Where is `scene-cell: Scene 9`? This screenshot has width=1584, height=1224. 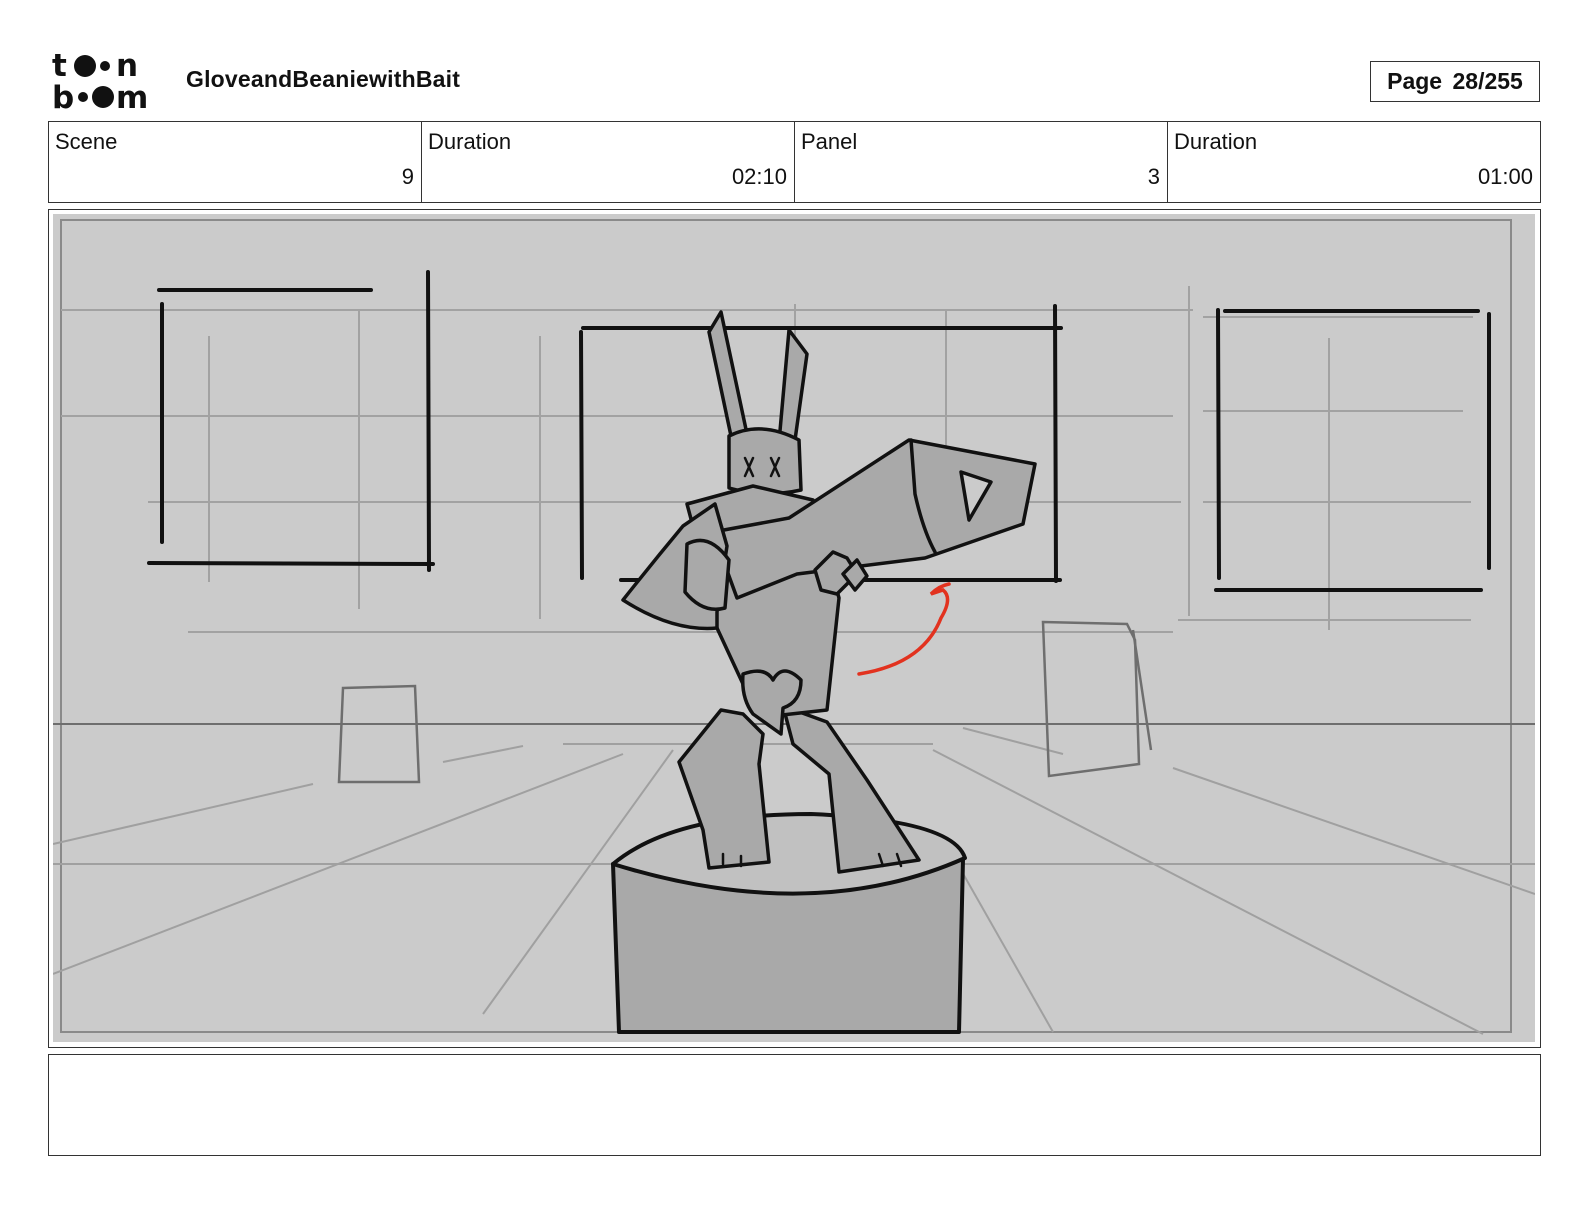
scene-cell: Scene 9 is located at coordinates (235, 162).